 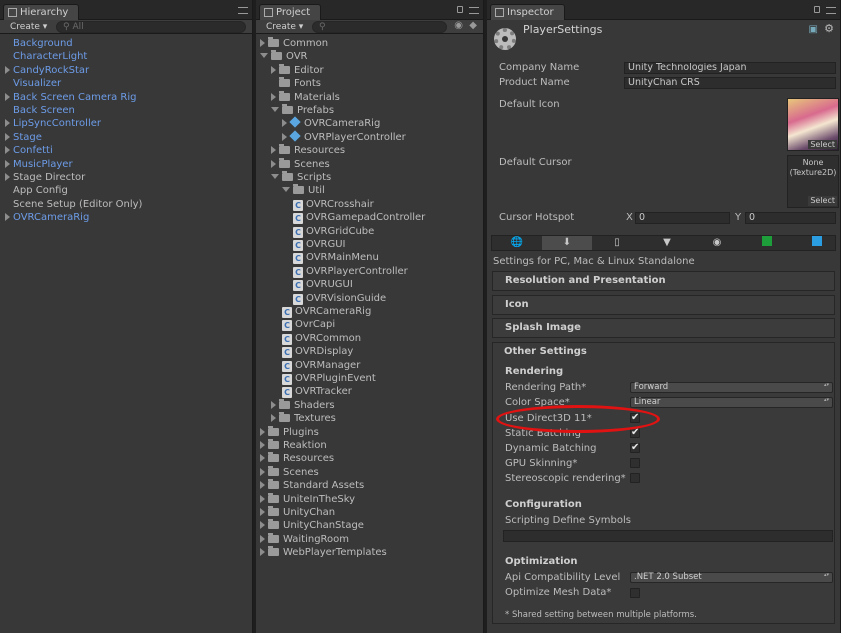 What do you see at coordinates (308, 325) in the screenshot?
I see `project-script-item: C OvrCapi` at bounding box center [308, 325].